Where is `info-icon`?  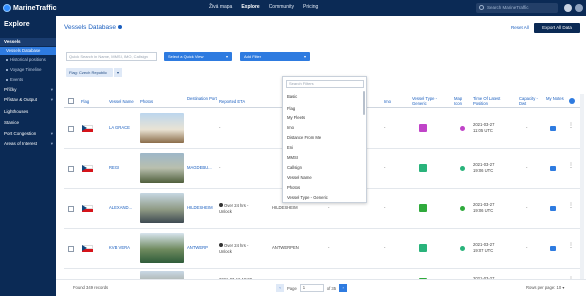 info-icon is located at coordinates (120, 27).